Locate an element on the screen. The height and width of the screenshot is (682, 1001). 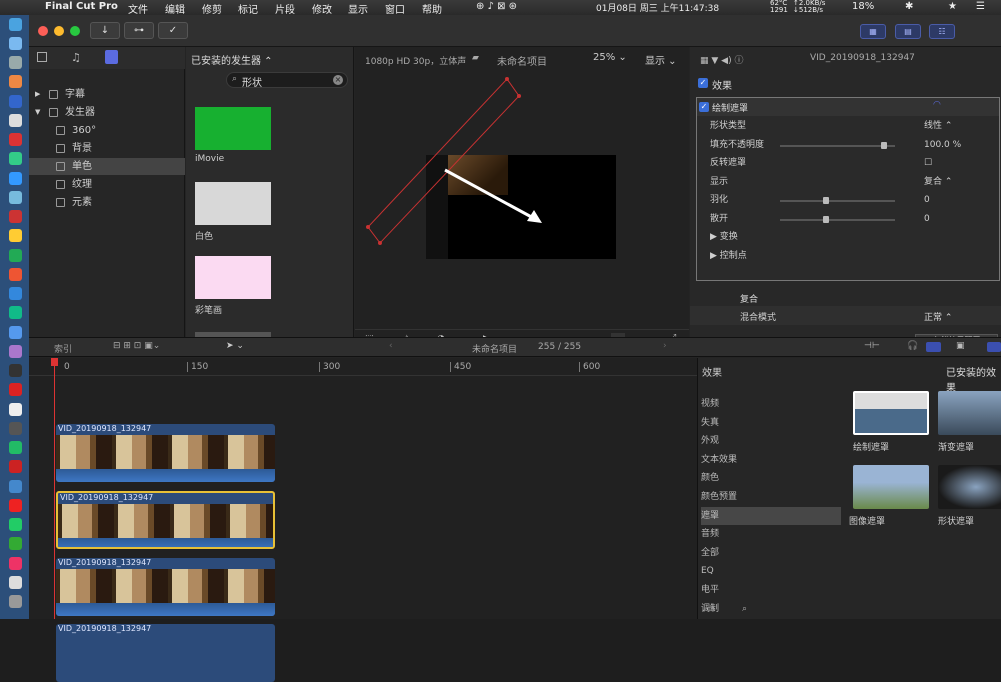
effect-category: 外观 is located at coordinates (771, 441).